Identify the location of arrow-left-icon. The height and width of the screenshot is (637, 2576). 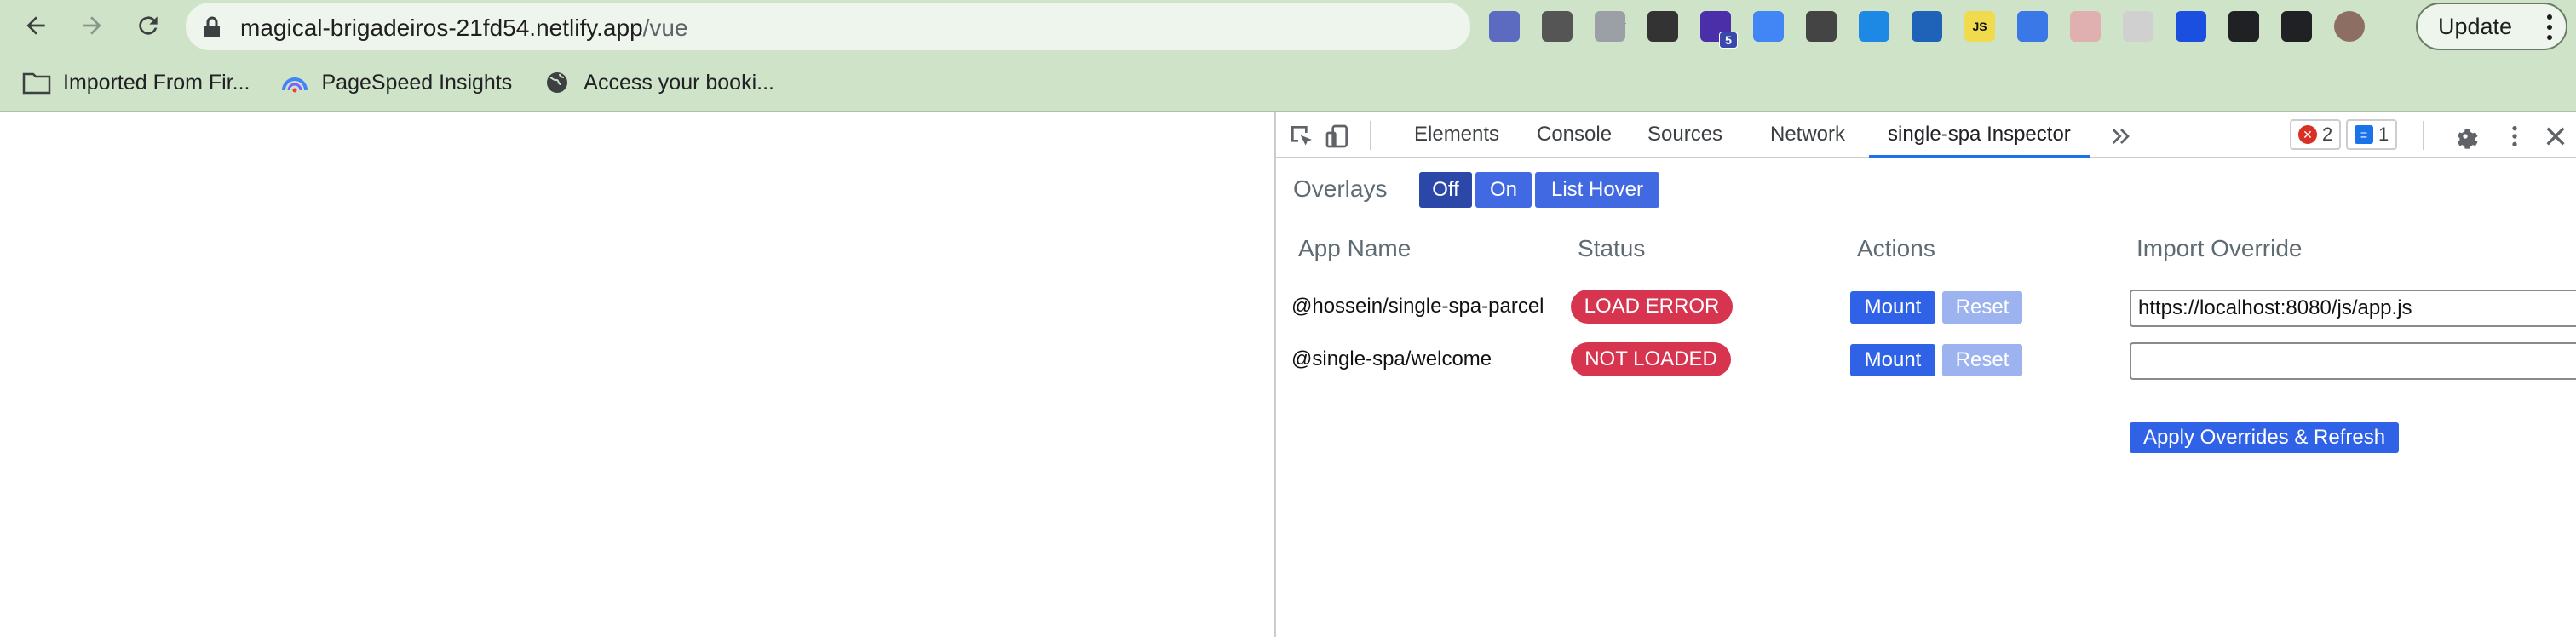
(36, 25).